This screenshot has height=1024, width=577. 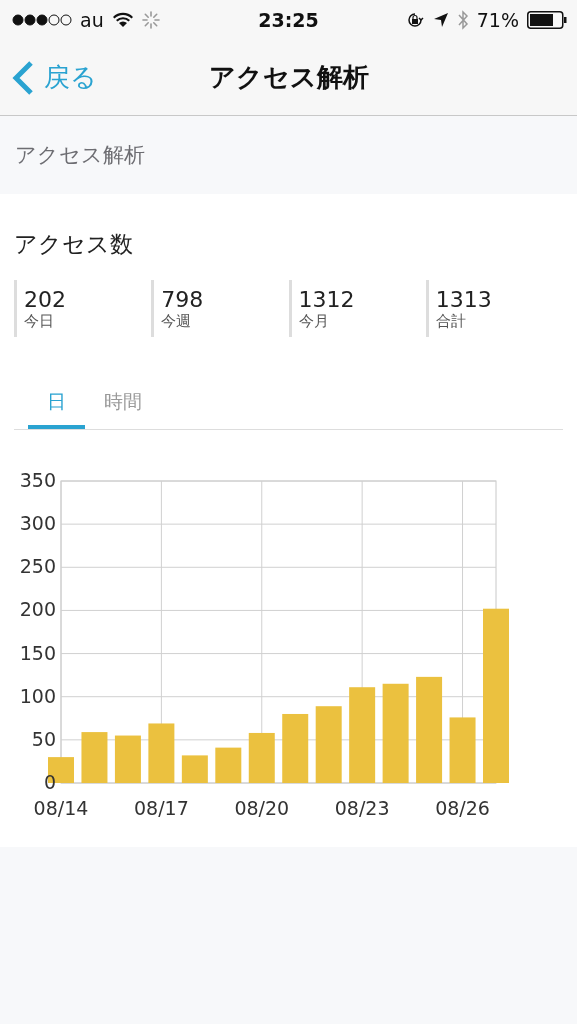 I want to click on carrier-name: au, so click(x=92, y=20).